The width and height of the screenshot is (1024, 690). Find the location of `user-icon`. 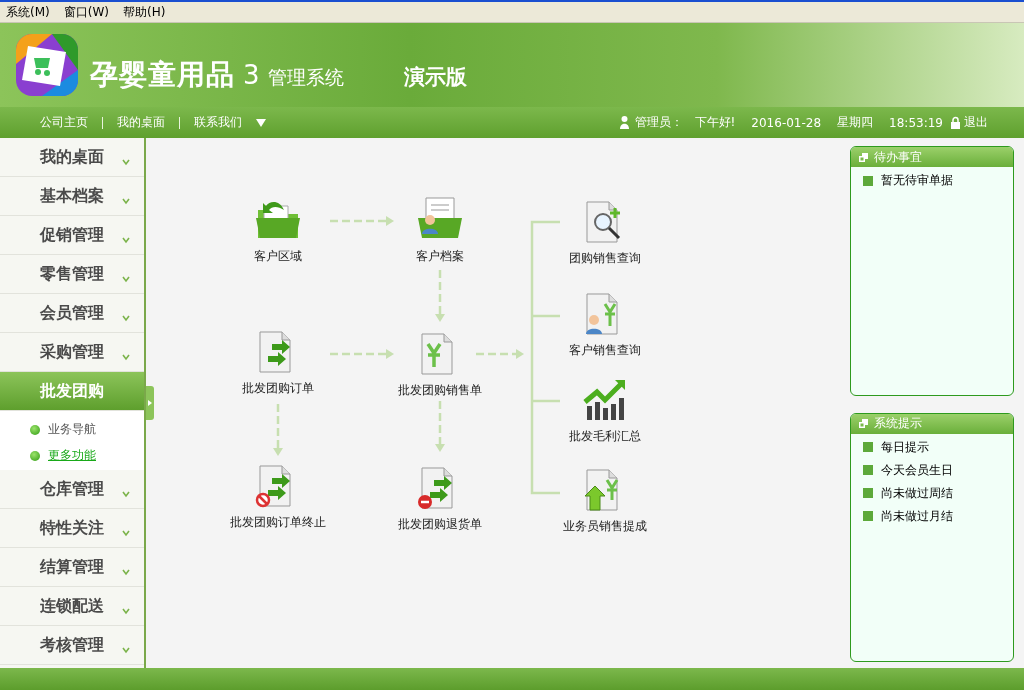

user-icon is located at coordinates (624, 122).